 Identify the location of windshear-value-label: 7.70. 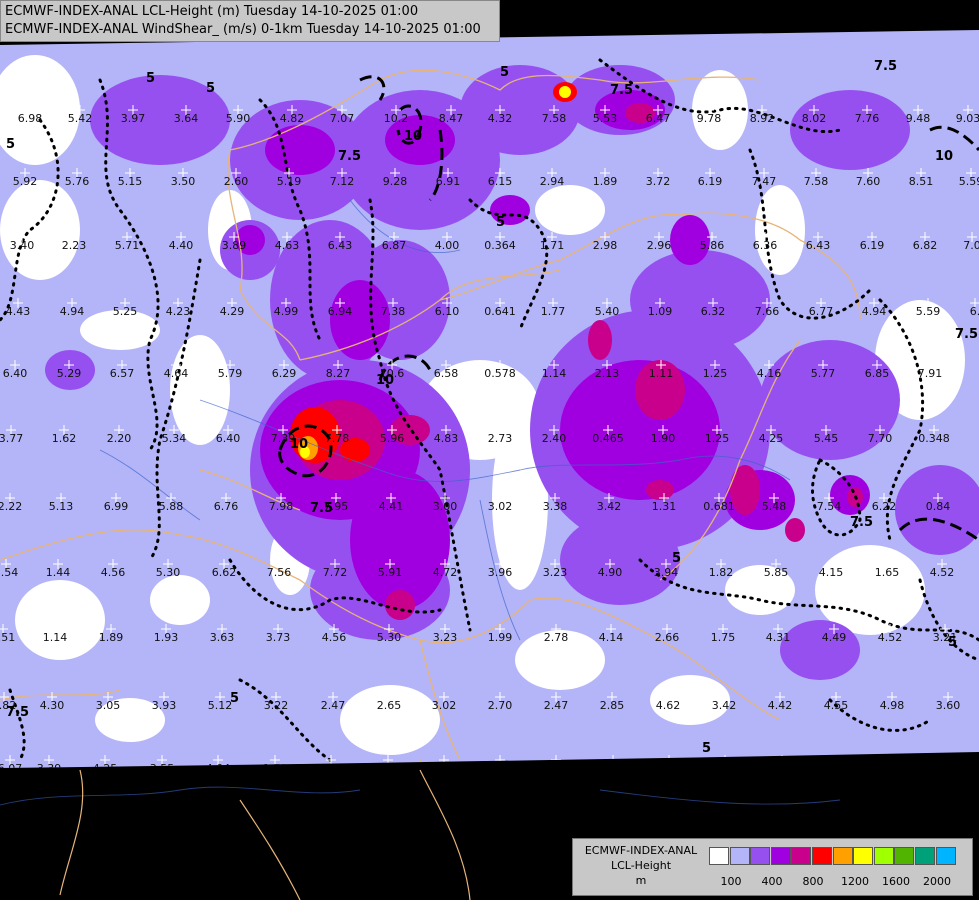
(880, 438).